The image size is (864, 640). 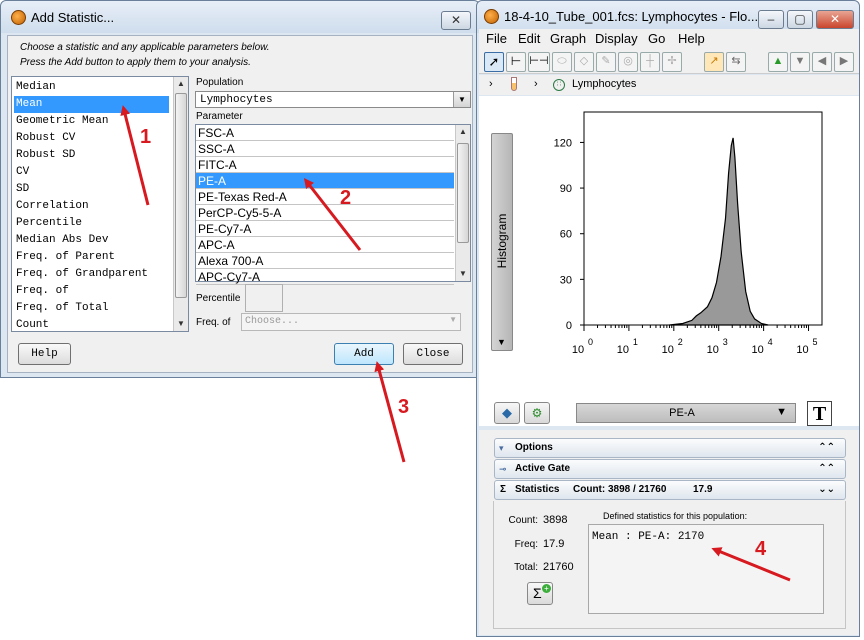 I want to click on statistic-list-scrollbar: ▲ ▼, so click(x=180, y=204).